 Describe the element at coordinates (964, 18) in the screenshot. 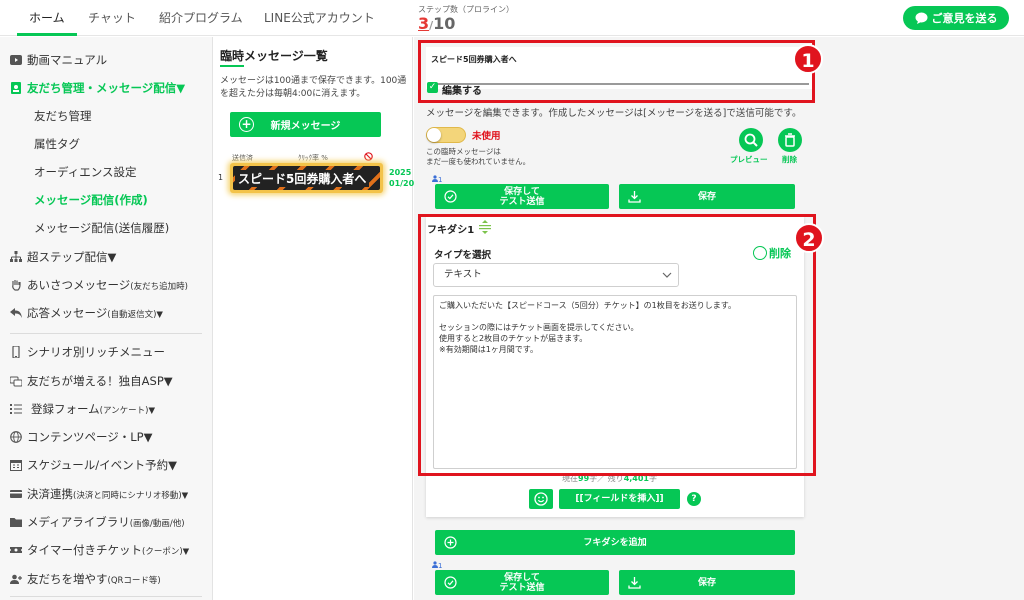

I see `feedback-label: ご意見を送る` at that location.